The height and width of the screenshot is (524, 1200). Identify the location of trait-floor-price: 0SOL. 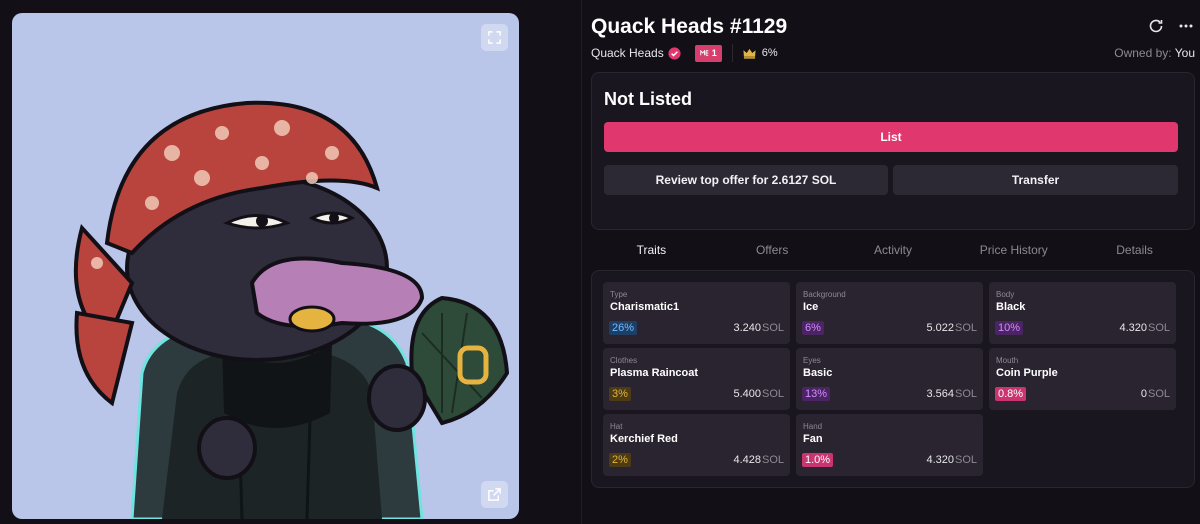
(1155, 394).